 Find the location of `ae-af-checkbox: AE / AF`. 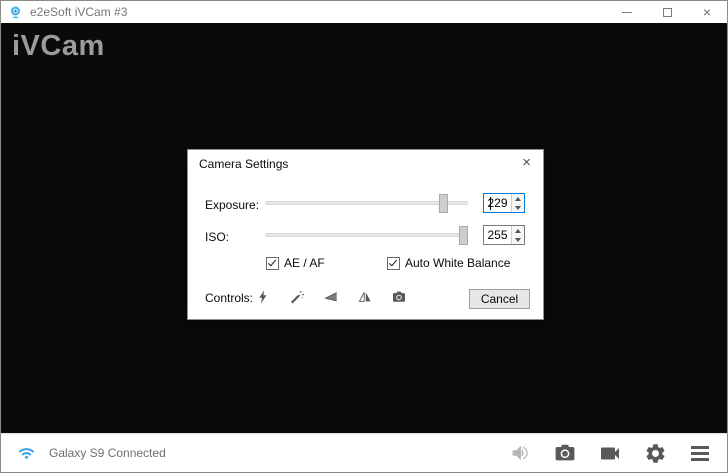

ae-af-checkbox: AE / AF is located at coordinates (295, 263).